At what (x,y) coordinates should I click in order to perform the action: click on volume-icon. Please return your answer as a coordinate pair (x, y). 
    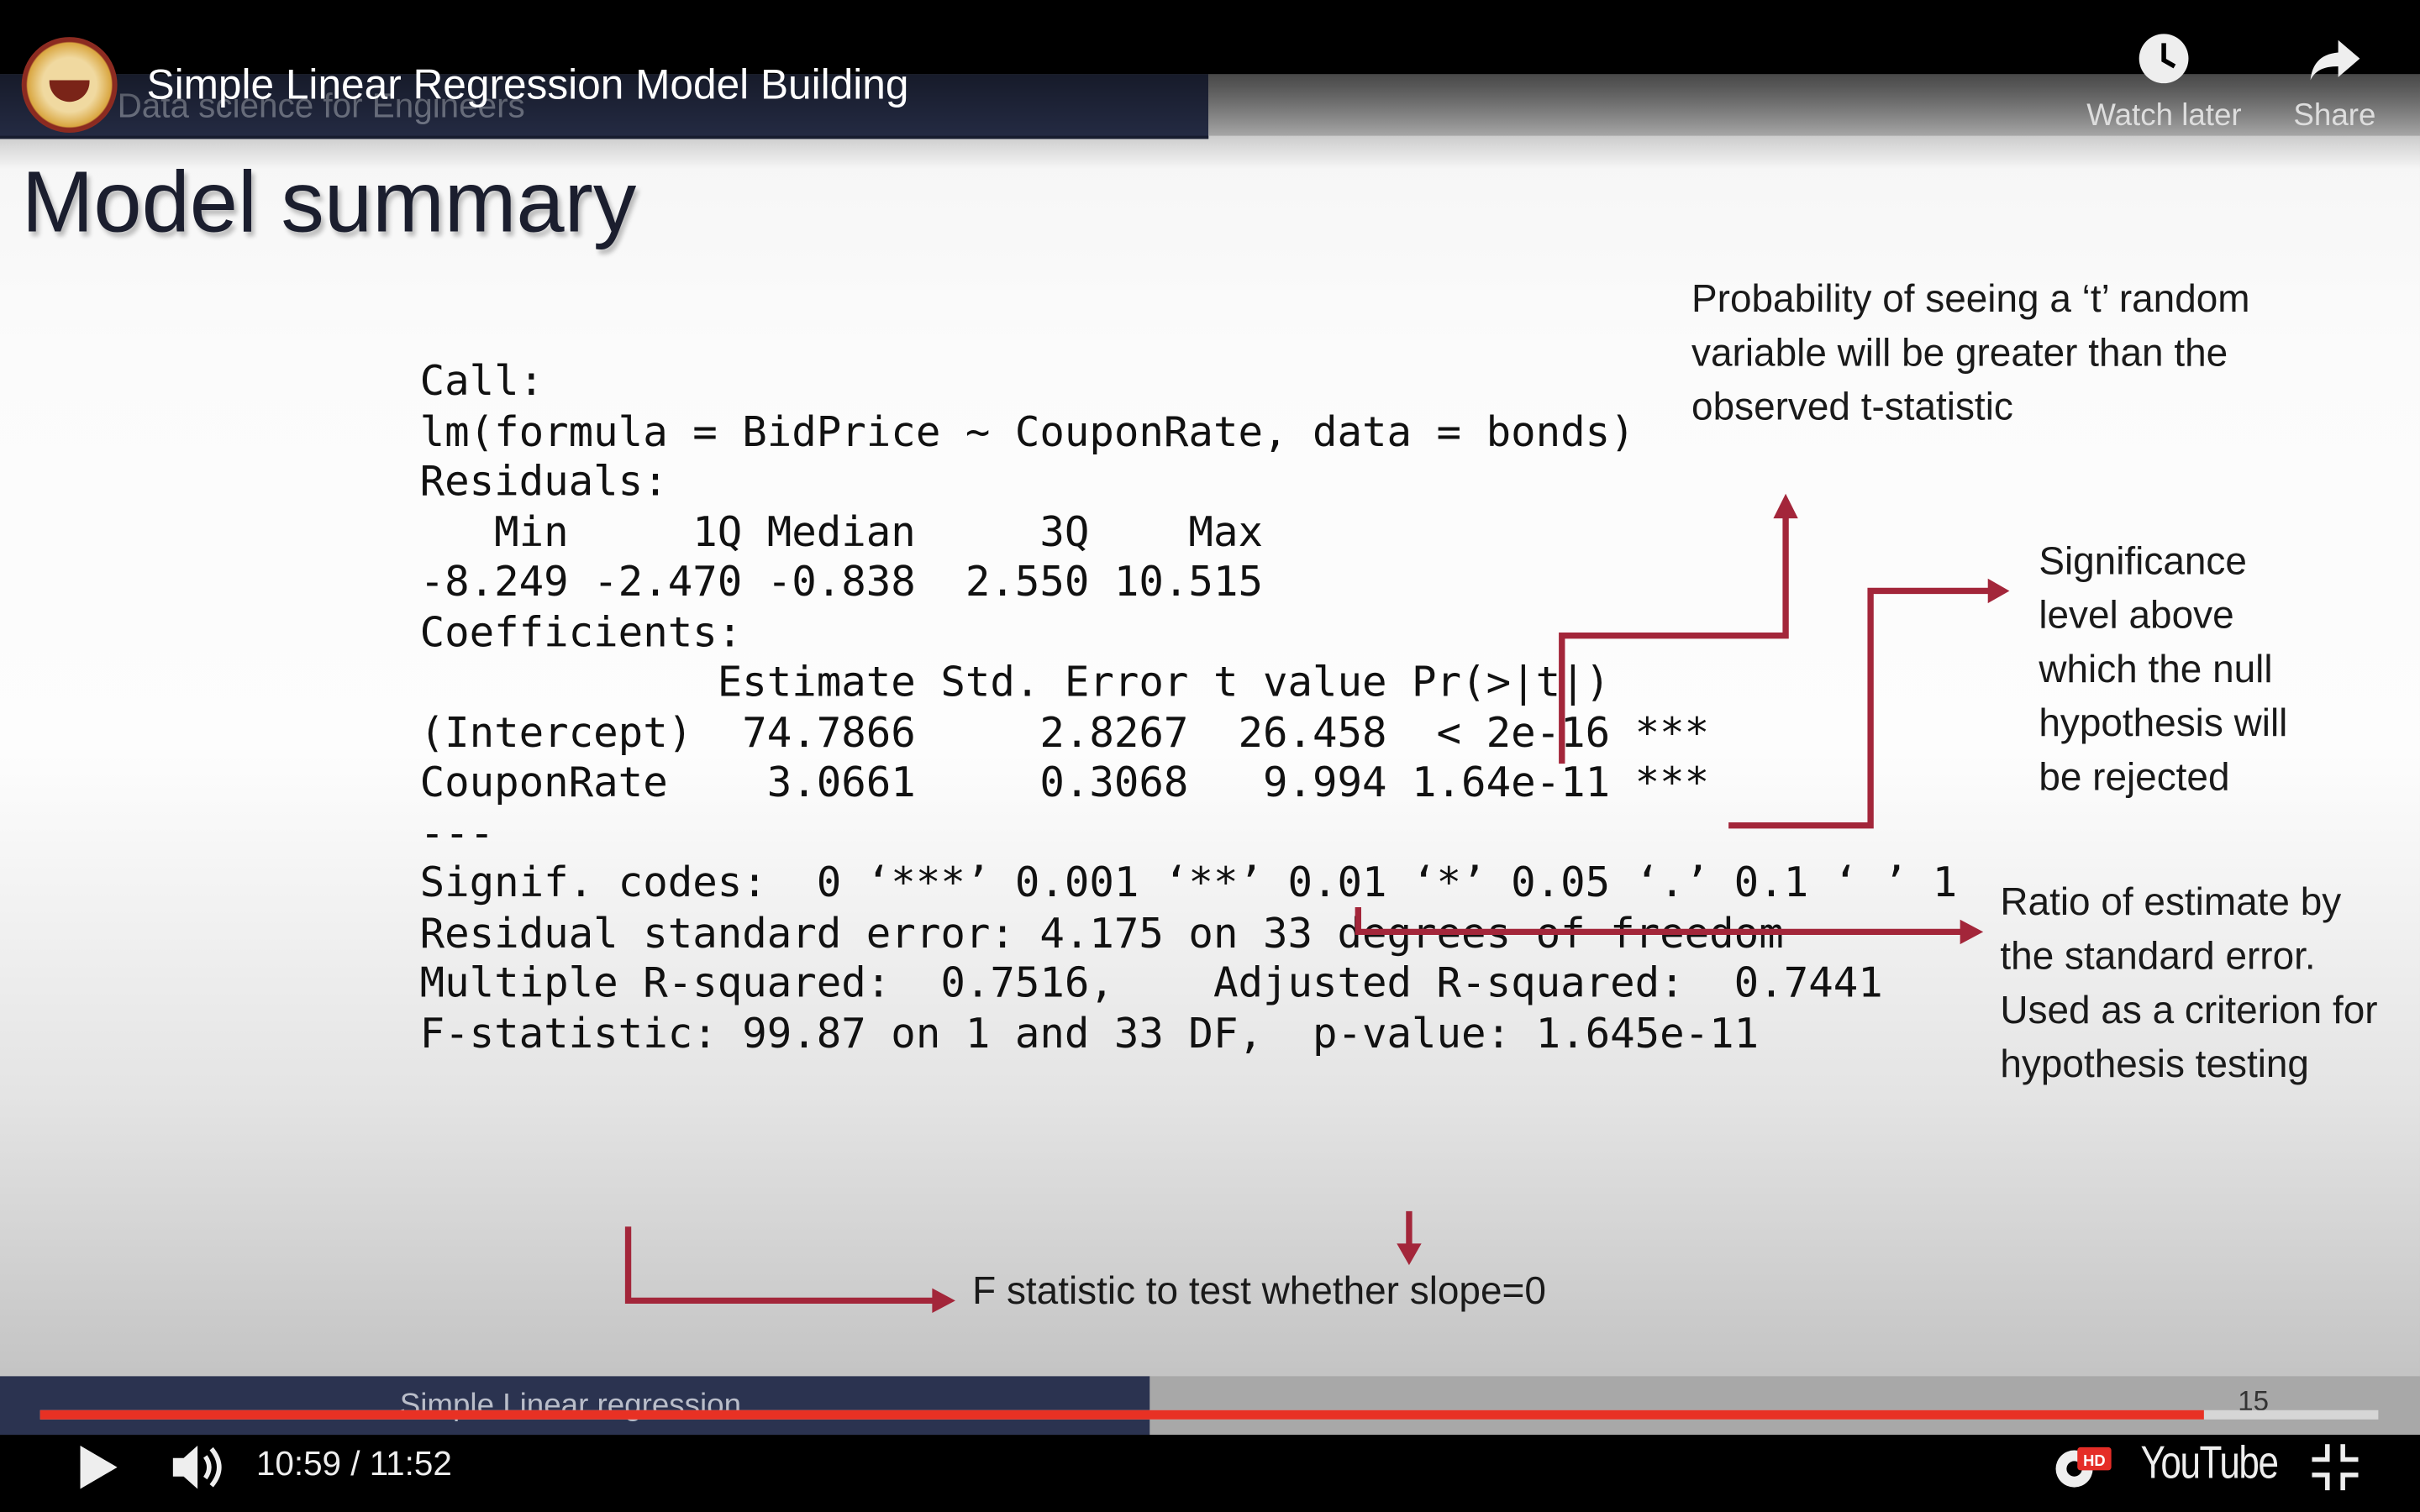
    Looking at the image, I should click on (199, 1467).